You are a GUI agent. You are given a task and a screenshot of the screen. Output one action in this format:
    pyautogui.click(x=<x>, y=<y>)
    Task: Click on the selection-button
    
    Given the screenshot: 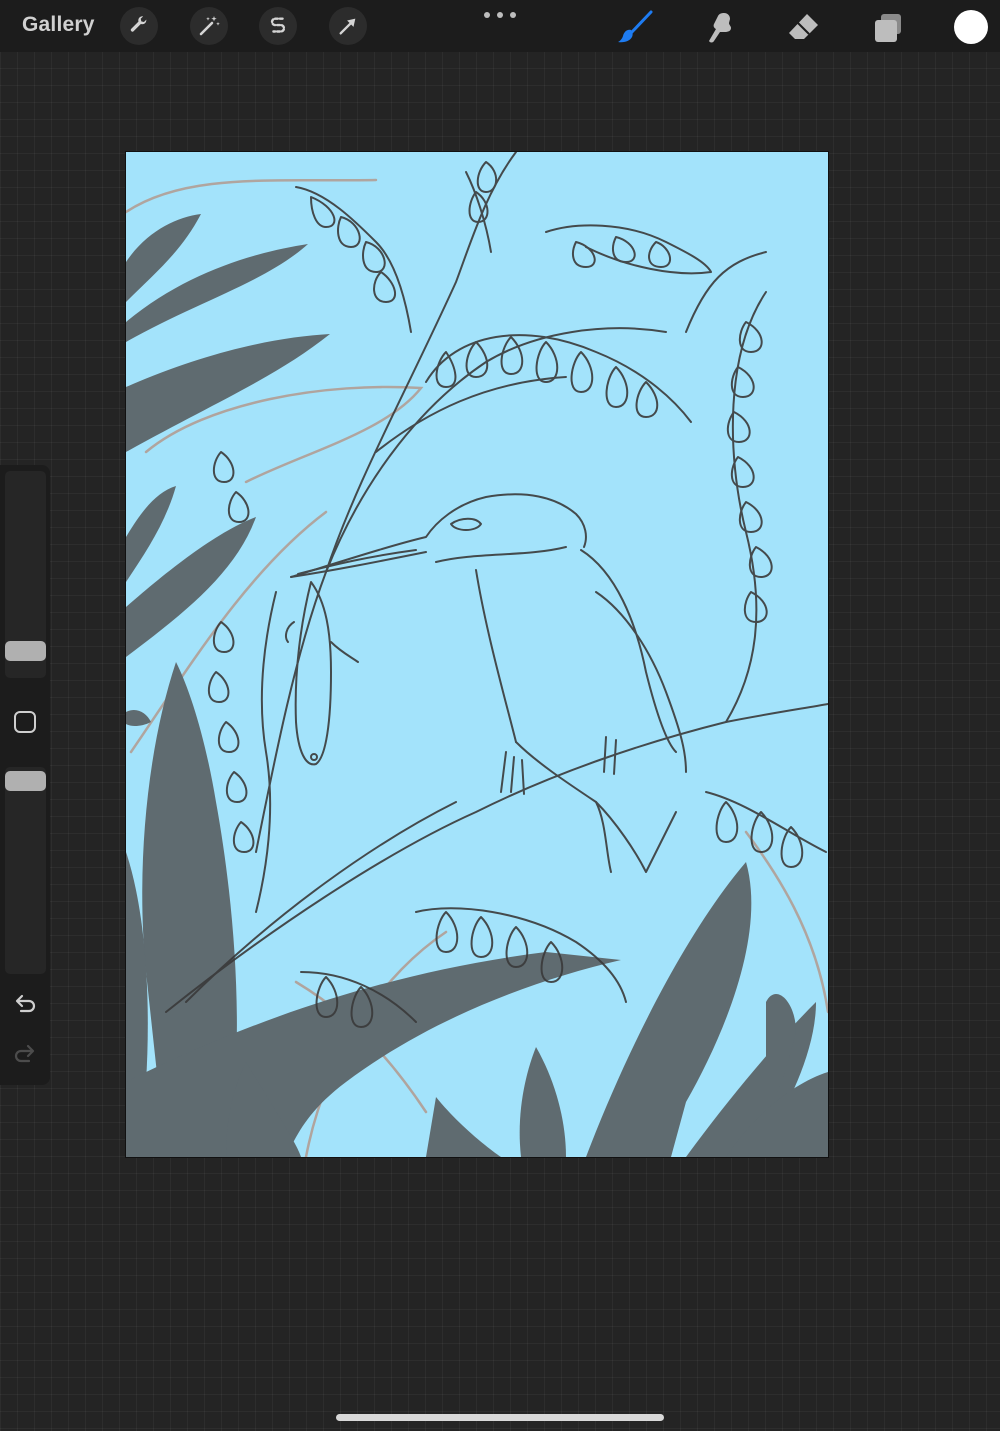 What is the action you would take?
    pyautogui.click(x=278, y=26)
    